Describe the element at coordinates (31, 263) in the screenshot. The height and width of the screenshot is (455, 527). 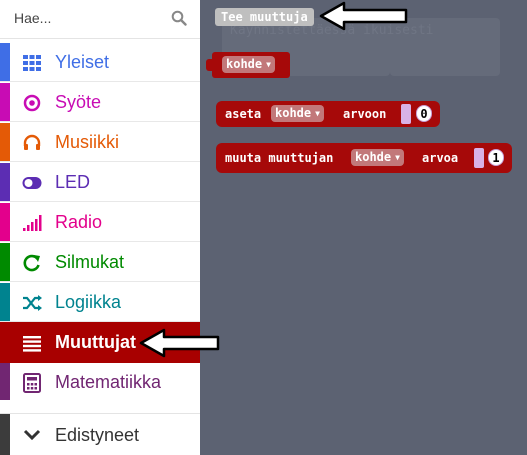
I see `refresh-icon` at that location.